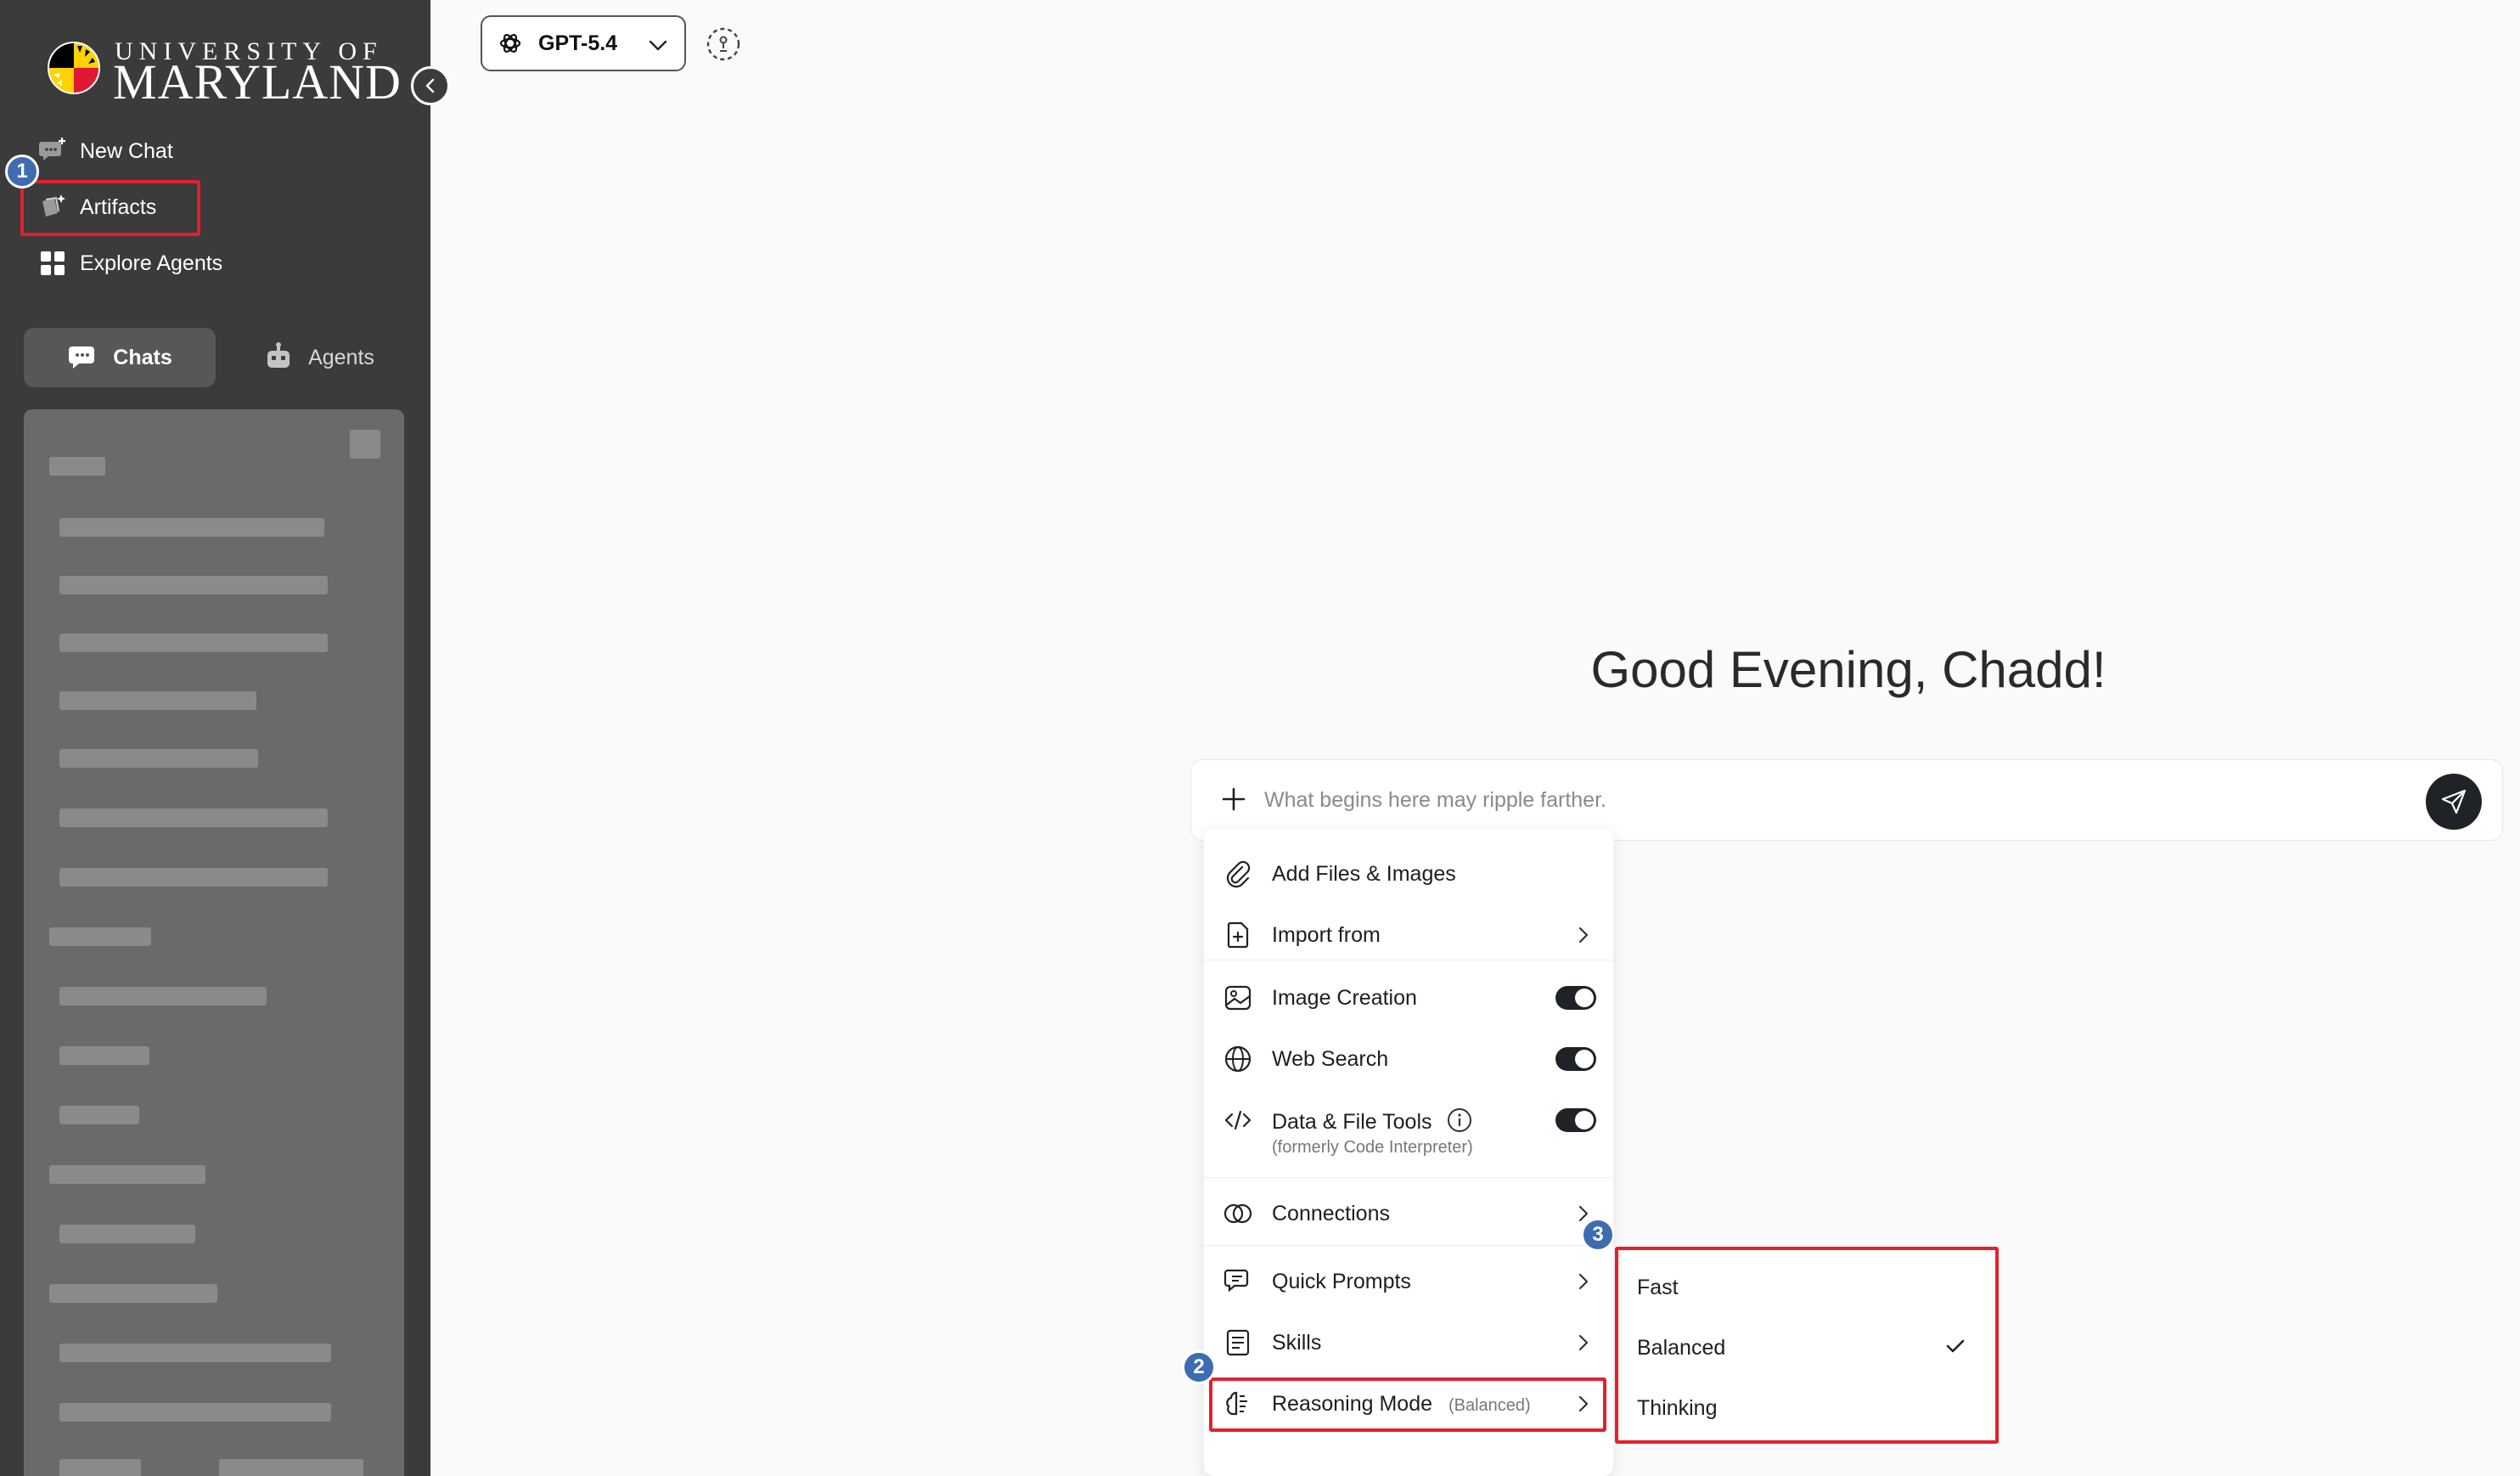 The width and height of the screenshot is (2520, 1476). What do you see at coordinates (1238, 998) in the screenshot?
I see `image-creation-icon` at bounding box center [1238, 998].